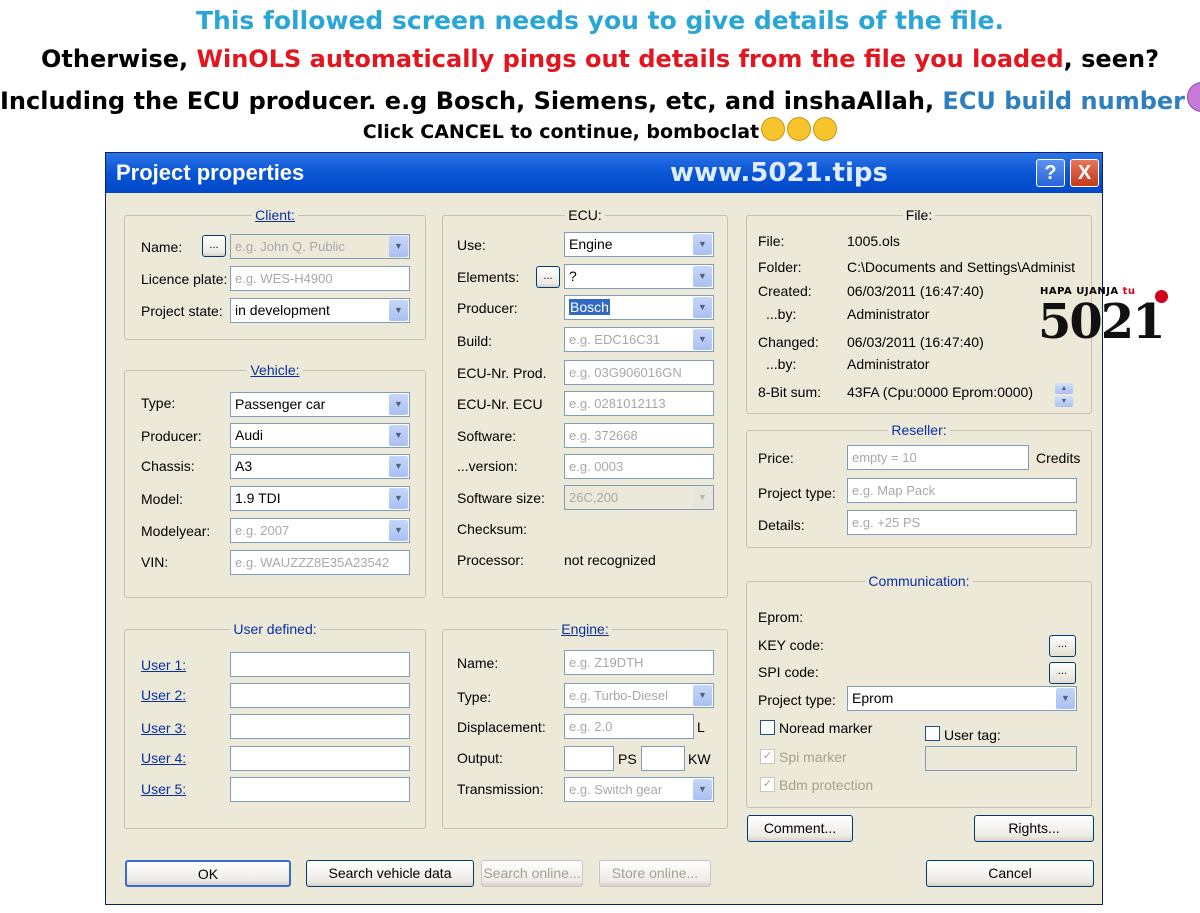 This screenshot has width=1200, height=913. Describe the element at coordinates (208, 873) in the screenshot. I see `ok-button: OK` at that location.